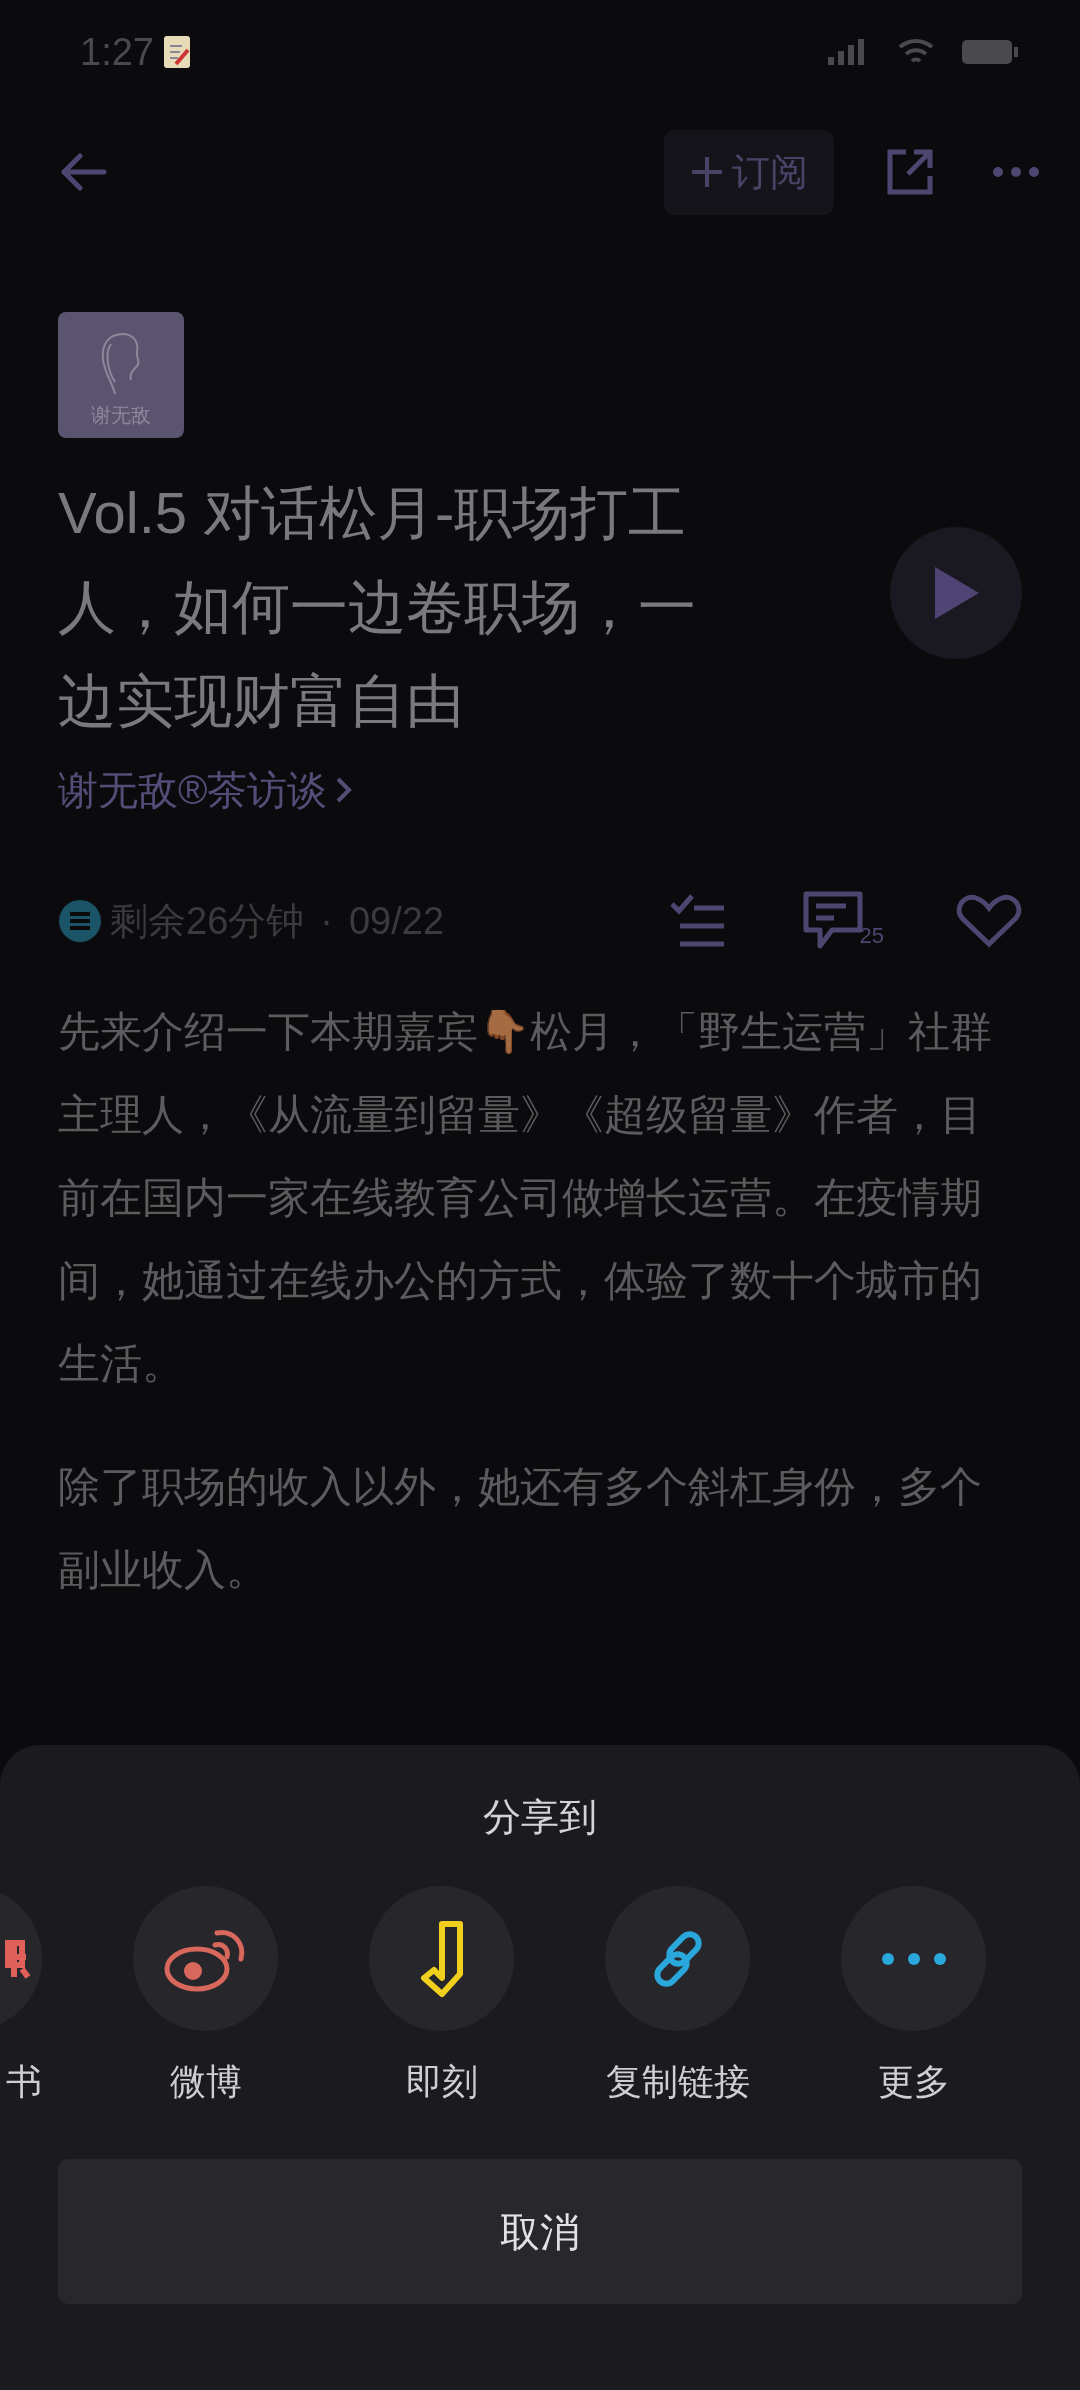  I want to click on jike-icon, so click(441, 1958).